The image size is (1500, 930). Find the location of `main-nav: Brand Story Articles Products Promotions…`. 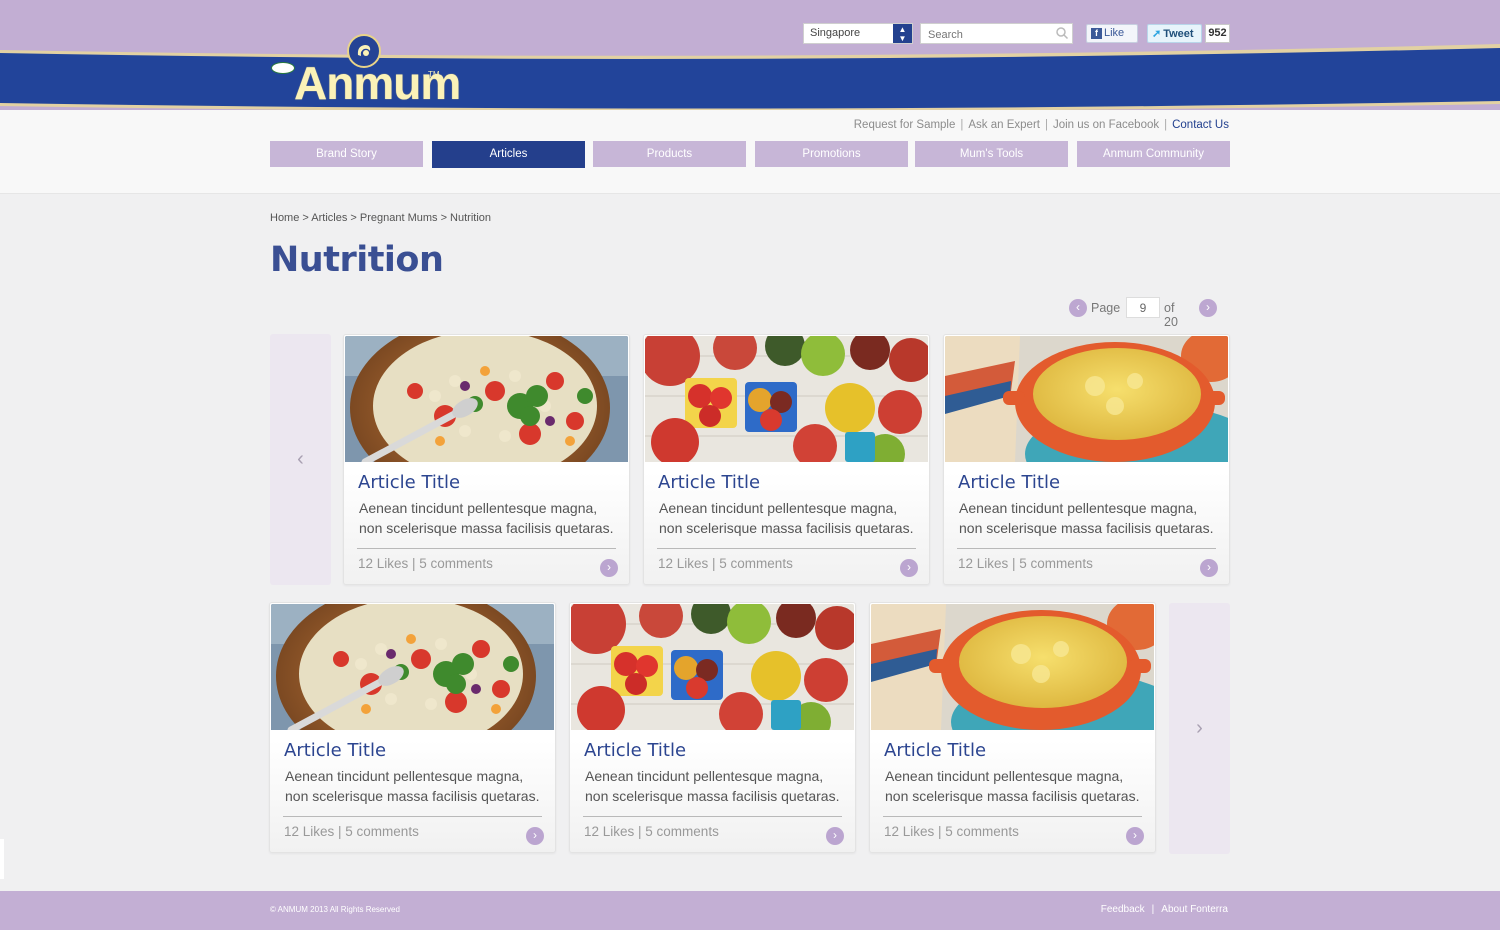

main-nav: Brand Story Articles Products Promotions… is located at coordinates (750, 154).